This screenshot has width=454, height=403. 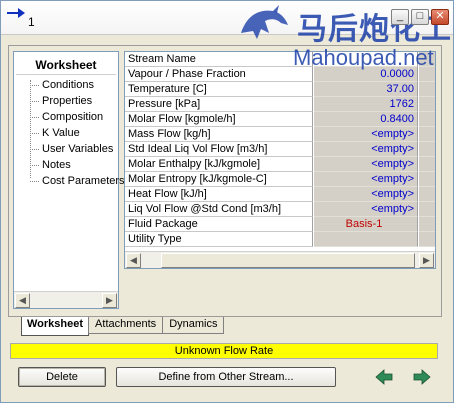 I want to click on row-label: Pressure [kPa], so click(x=219, y=104).